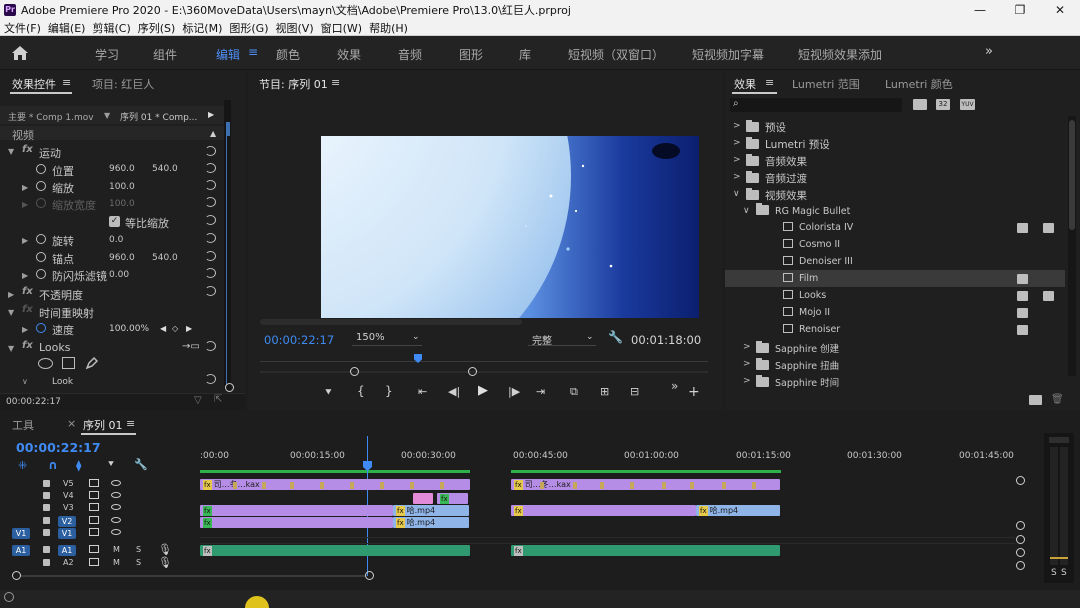  I want to click on tab-effect-controls: 效果控件, so click(34, 84).